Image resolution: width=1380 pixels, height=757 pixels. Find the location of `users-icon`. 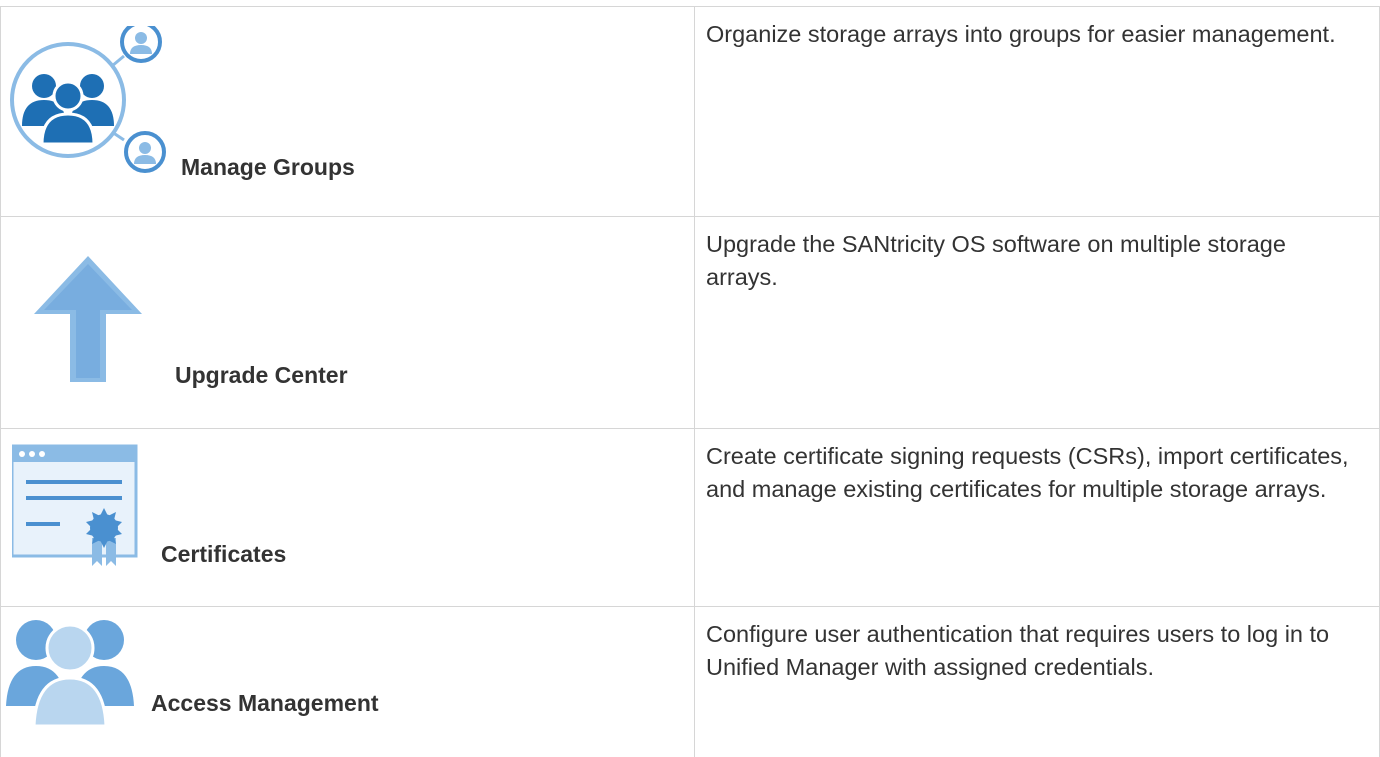

users-icon is located at coordinates (70, 674).